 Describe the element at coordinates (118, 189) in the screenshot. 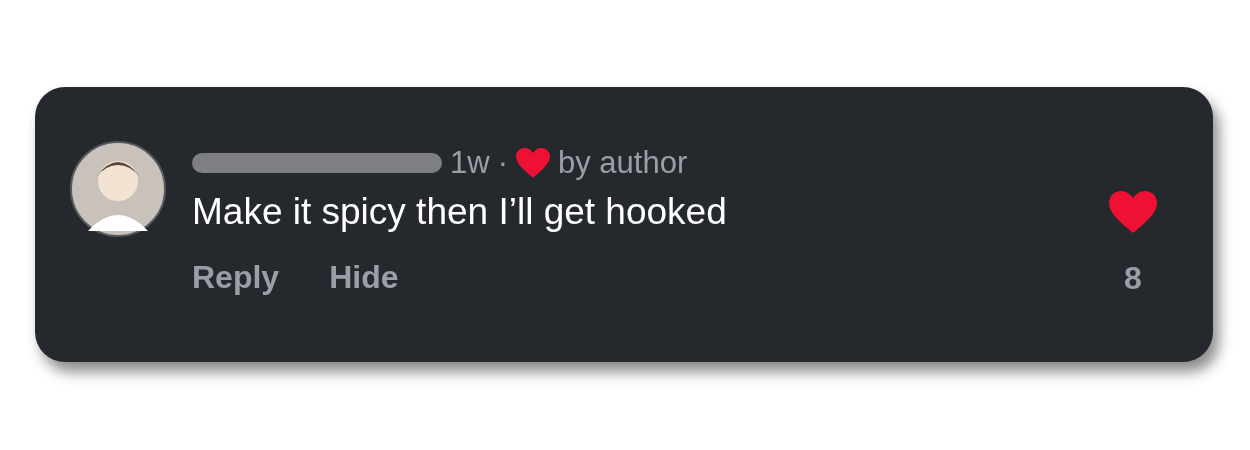

I see `avatar-icon` at that location.